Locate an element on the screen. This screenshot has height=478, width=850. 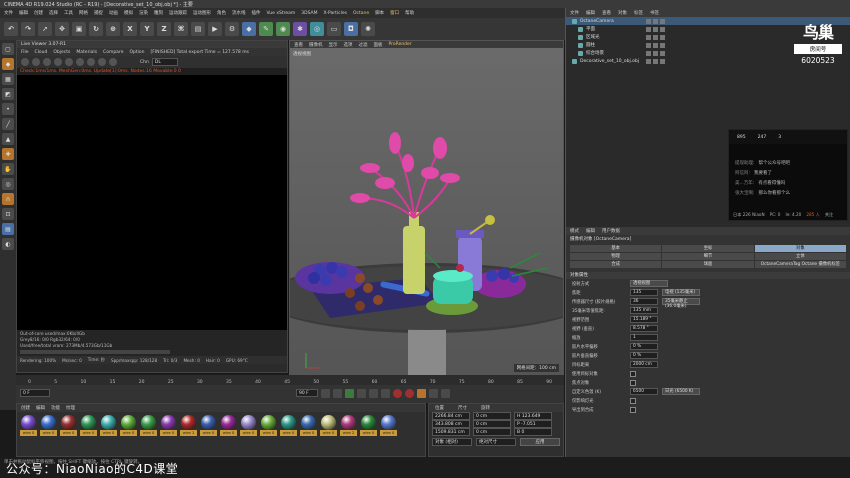
attribute-tab: 坐标 is located at coordinates (708, 248).